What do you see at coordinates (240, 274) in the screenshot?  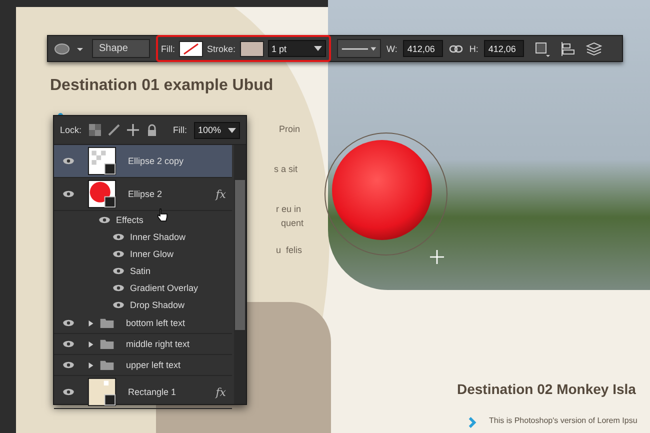 I see `scrollbar` at bounding box center [240, 274].